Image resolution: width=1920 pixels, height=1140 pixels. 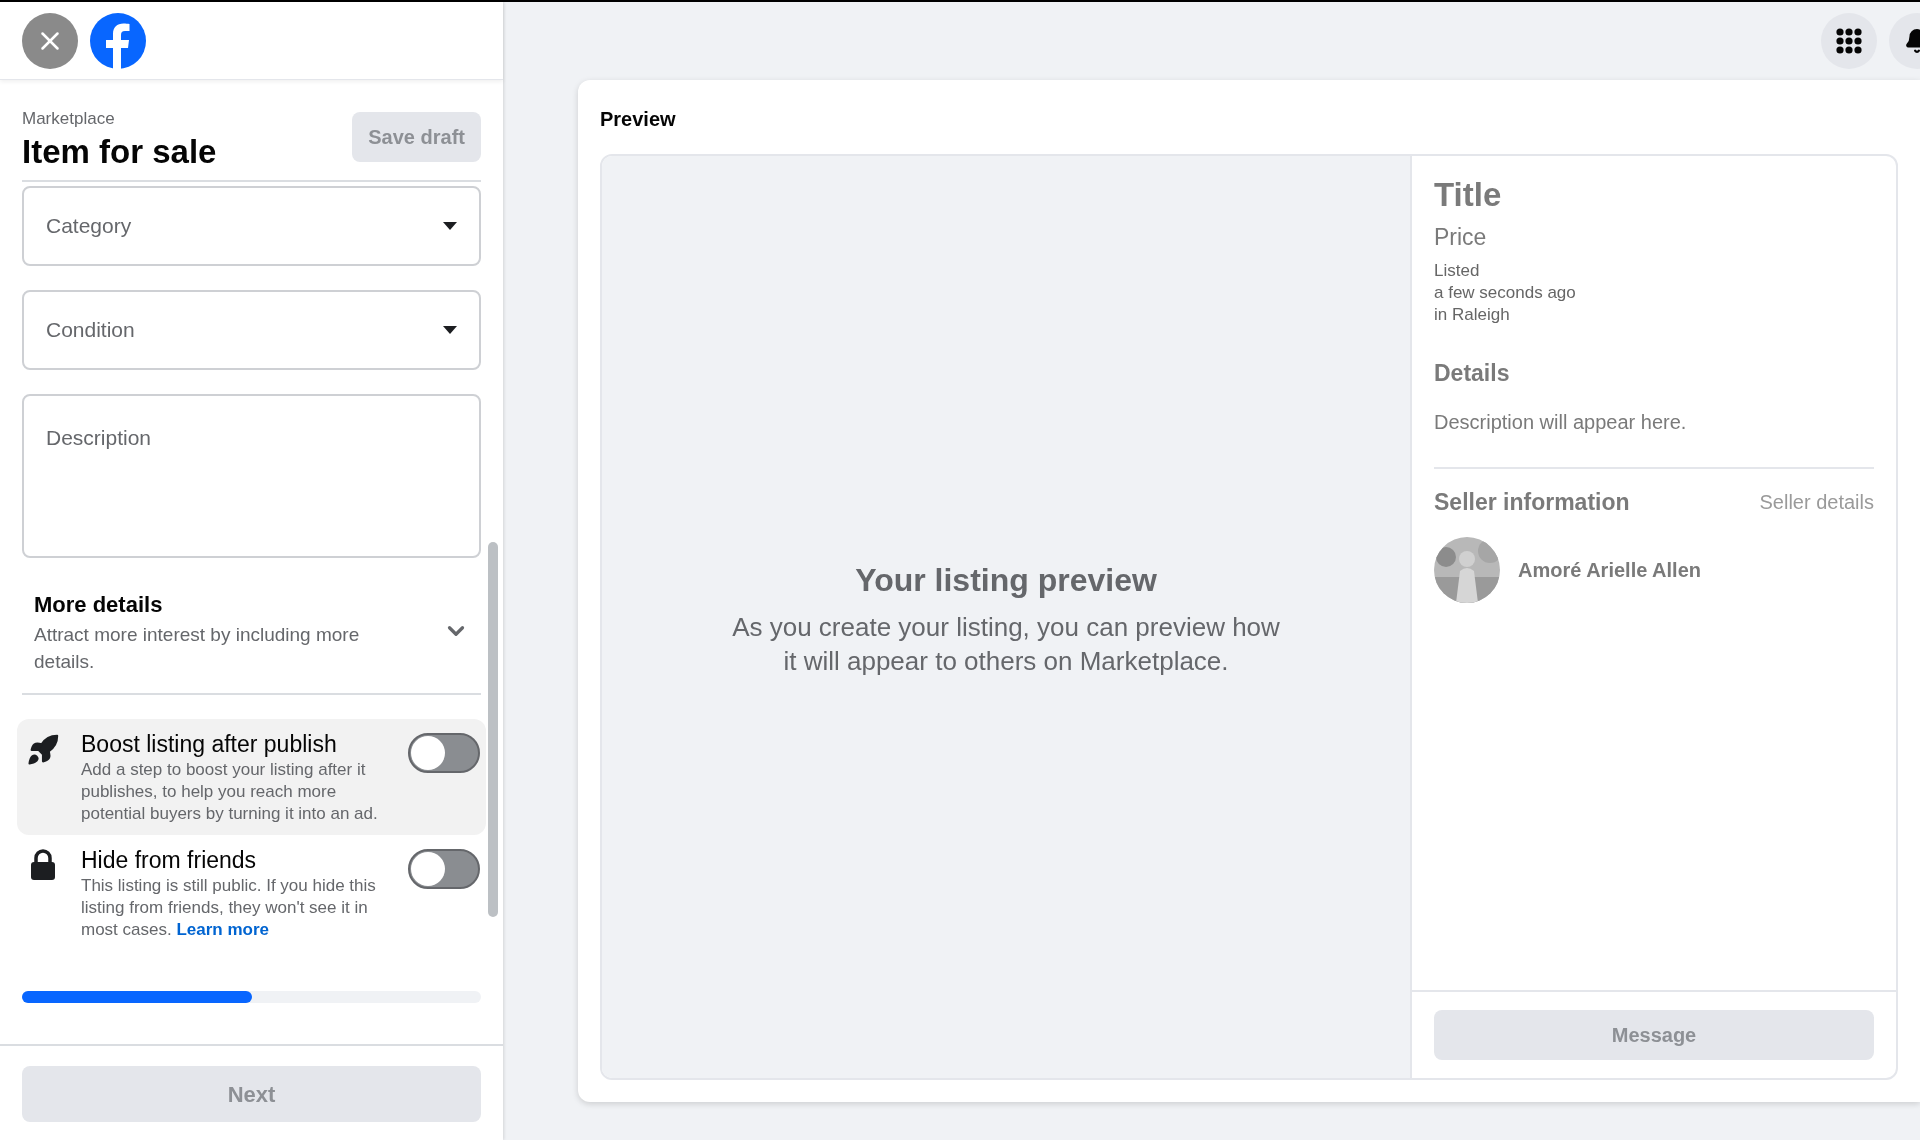 What do you see at coordinates (1006, 644) in the screenshot?
I see `placeholder-text: As you create your listing, you can preview how it will appear to others on Marketplace.` at bounding box center [1006, 644].